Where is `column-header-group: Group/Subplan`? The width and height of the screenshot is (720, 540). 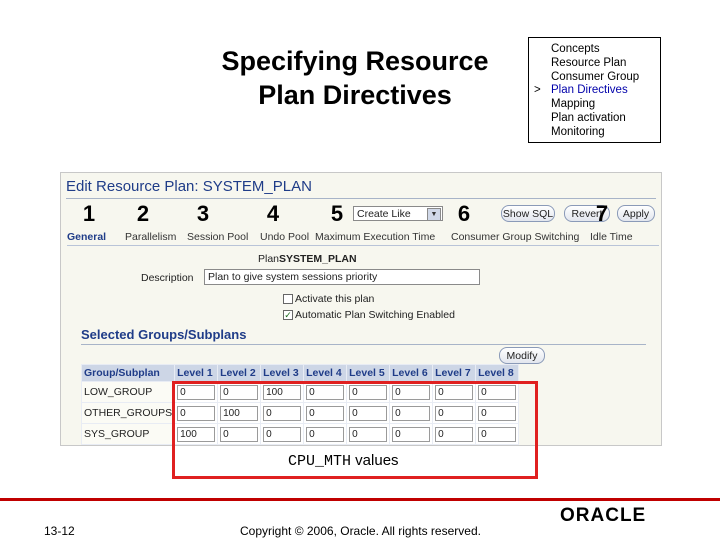 column-header-group: Group/Subplan is located at coordinates (128, 373).